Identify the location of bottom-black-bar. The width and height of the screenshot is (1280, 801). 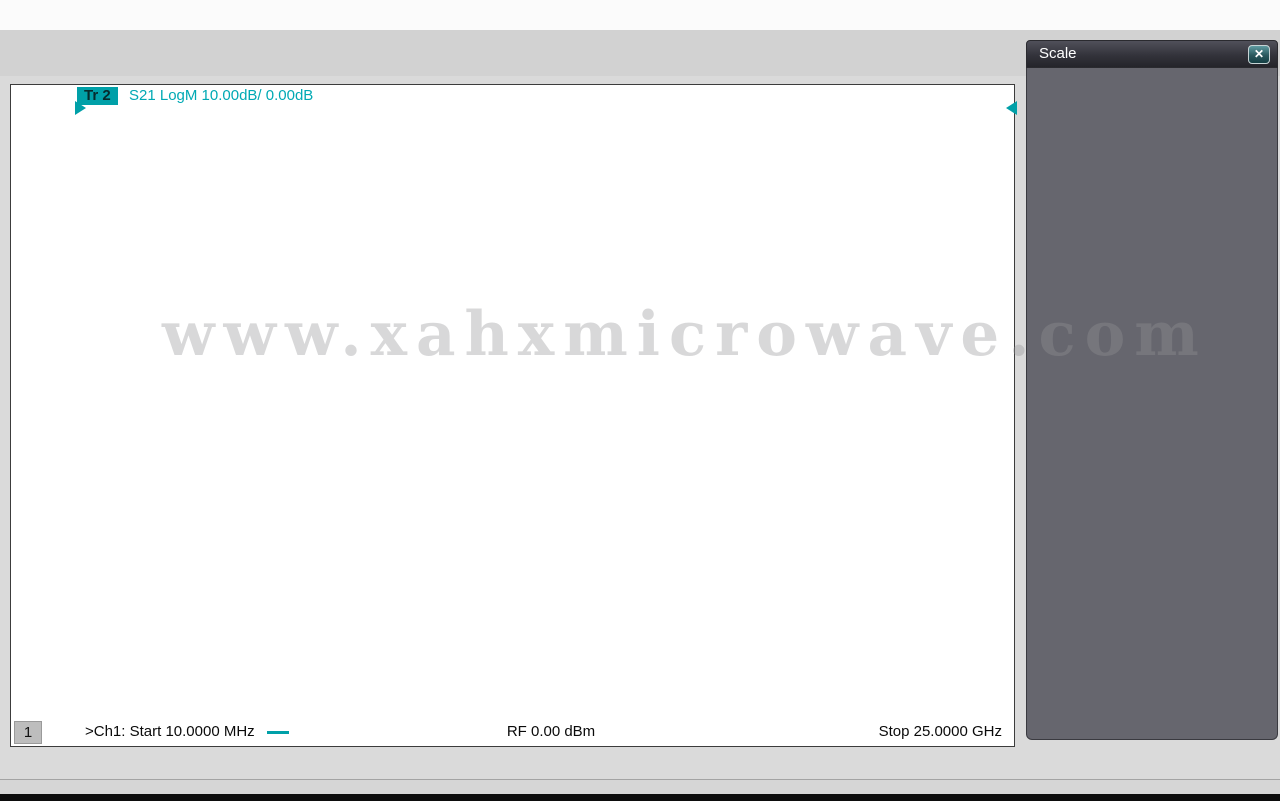
(640, 797).